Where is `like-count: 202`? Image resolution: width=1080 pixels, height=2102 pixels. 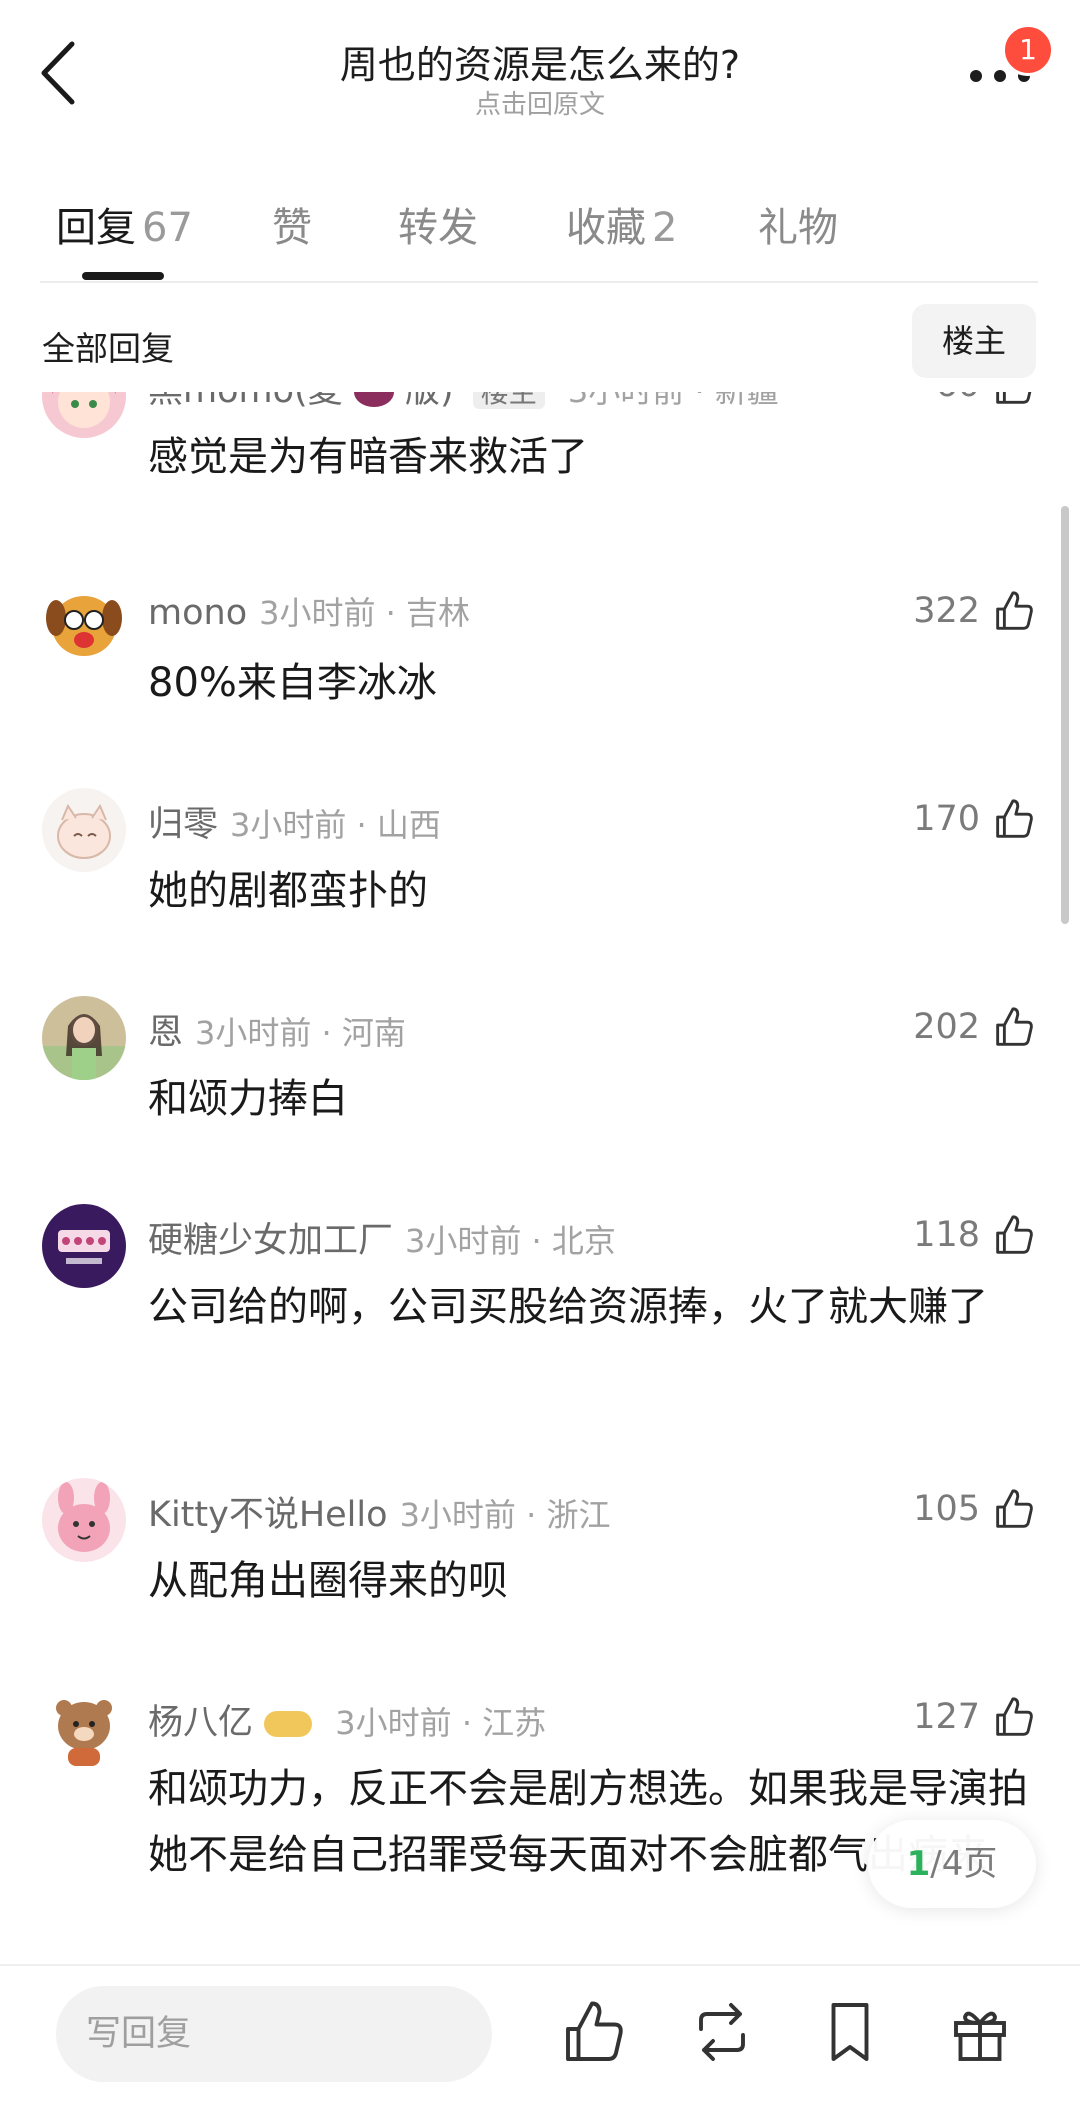 like-count: 202 is located at coordinates (946, 1027).